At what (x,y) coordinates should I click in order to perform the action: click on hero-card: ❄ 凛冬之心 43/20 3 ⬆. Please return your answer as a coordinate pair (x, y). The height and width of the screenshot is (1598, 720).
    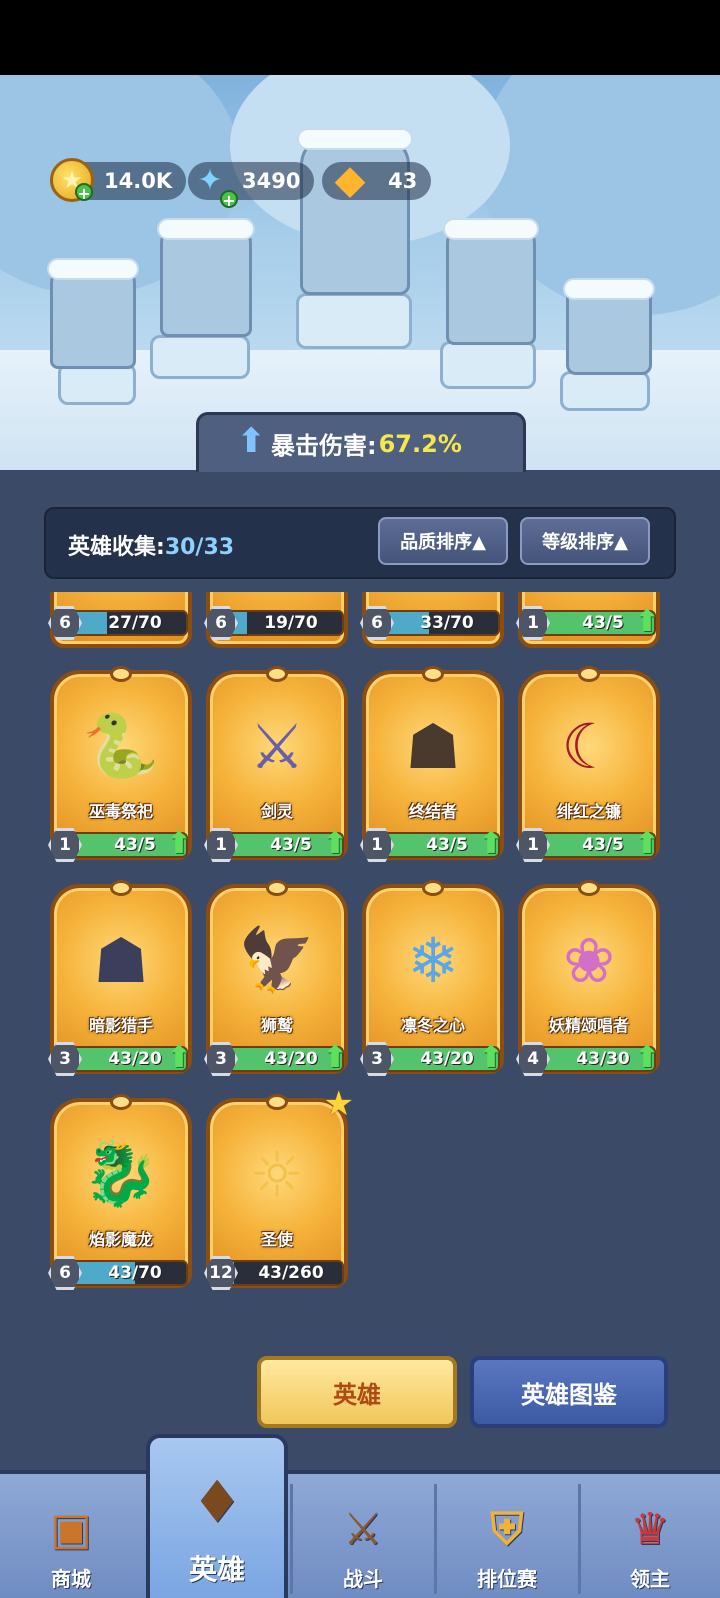
    Looking at the image, I should click on (432, 984).